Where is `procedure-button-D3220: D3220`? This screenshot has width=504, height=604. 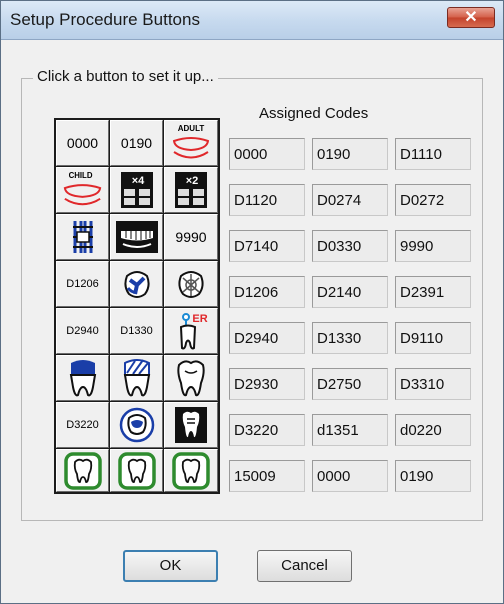 procedure-button-D3220: D3220 is located at coordinates (82, 425).